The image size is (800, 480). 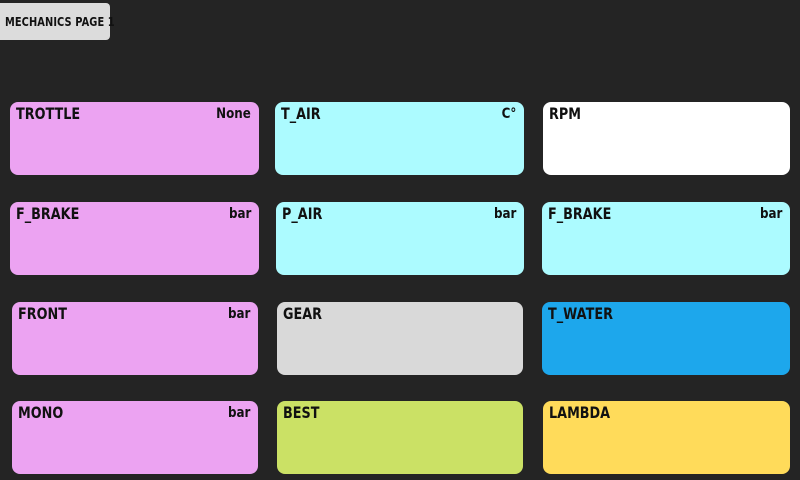 I want to click on tile-label: LAMBDA, so click(x=580, y=412).